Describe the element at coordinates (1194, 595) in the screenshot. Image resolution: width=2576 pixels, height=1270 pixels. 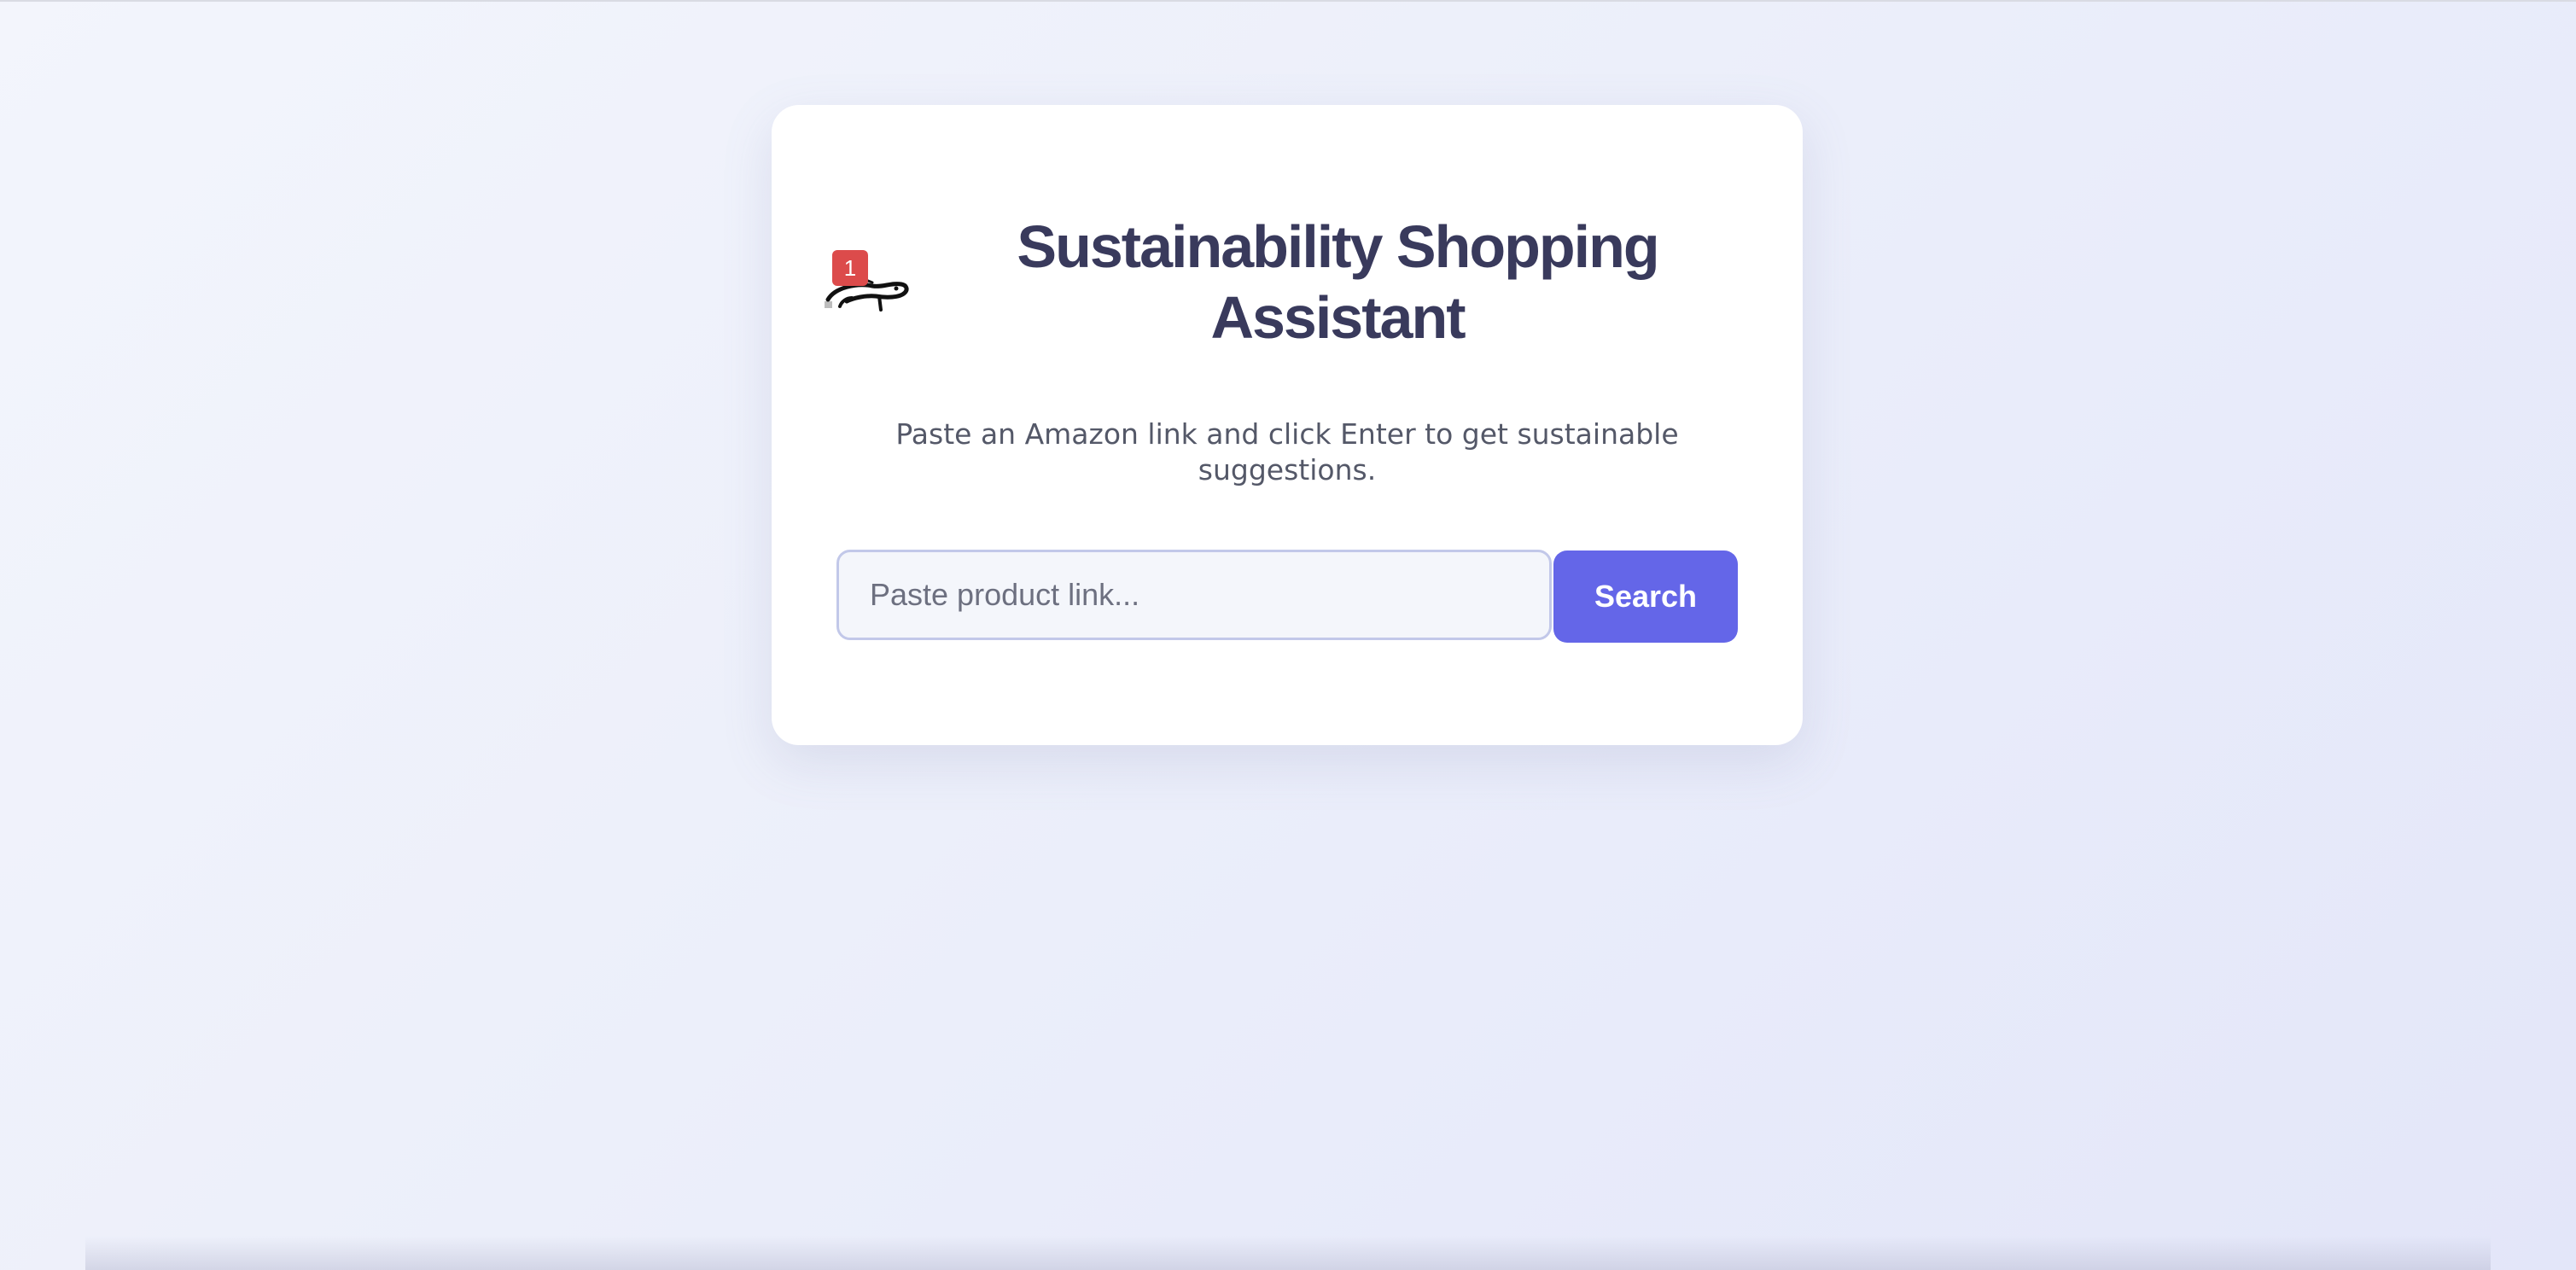
I see `product-link-input` at that location.